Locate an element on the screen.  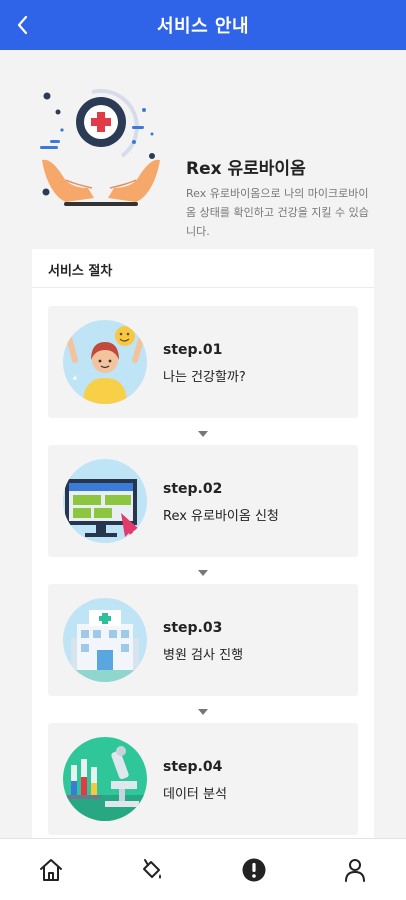
nav-profile is located at coordinates (355, 870).